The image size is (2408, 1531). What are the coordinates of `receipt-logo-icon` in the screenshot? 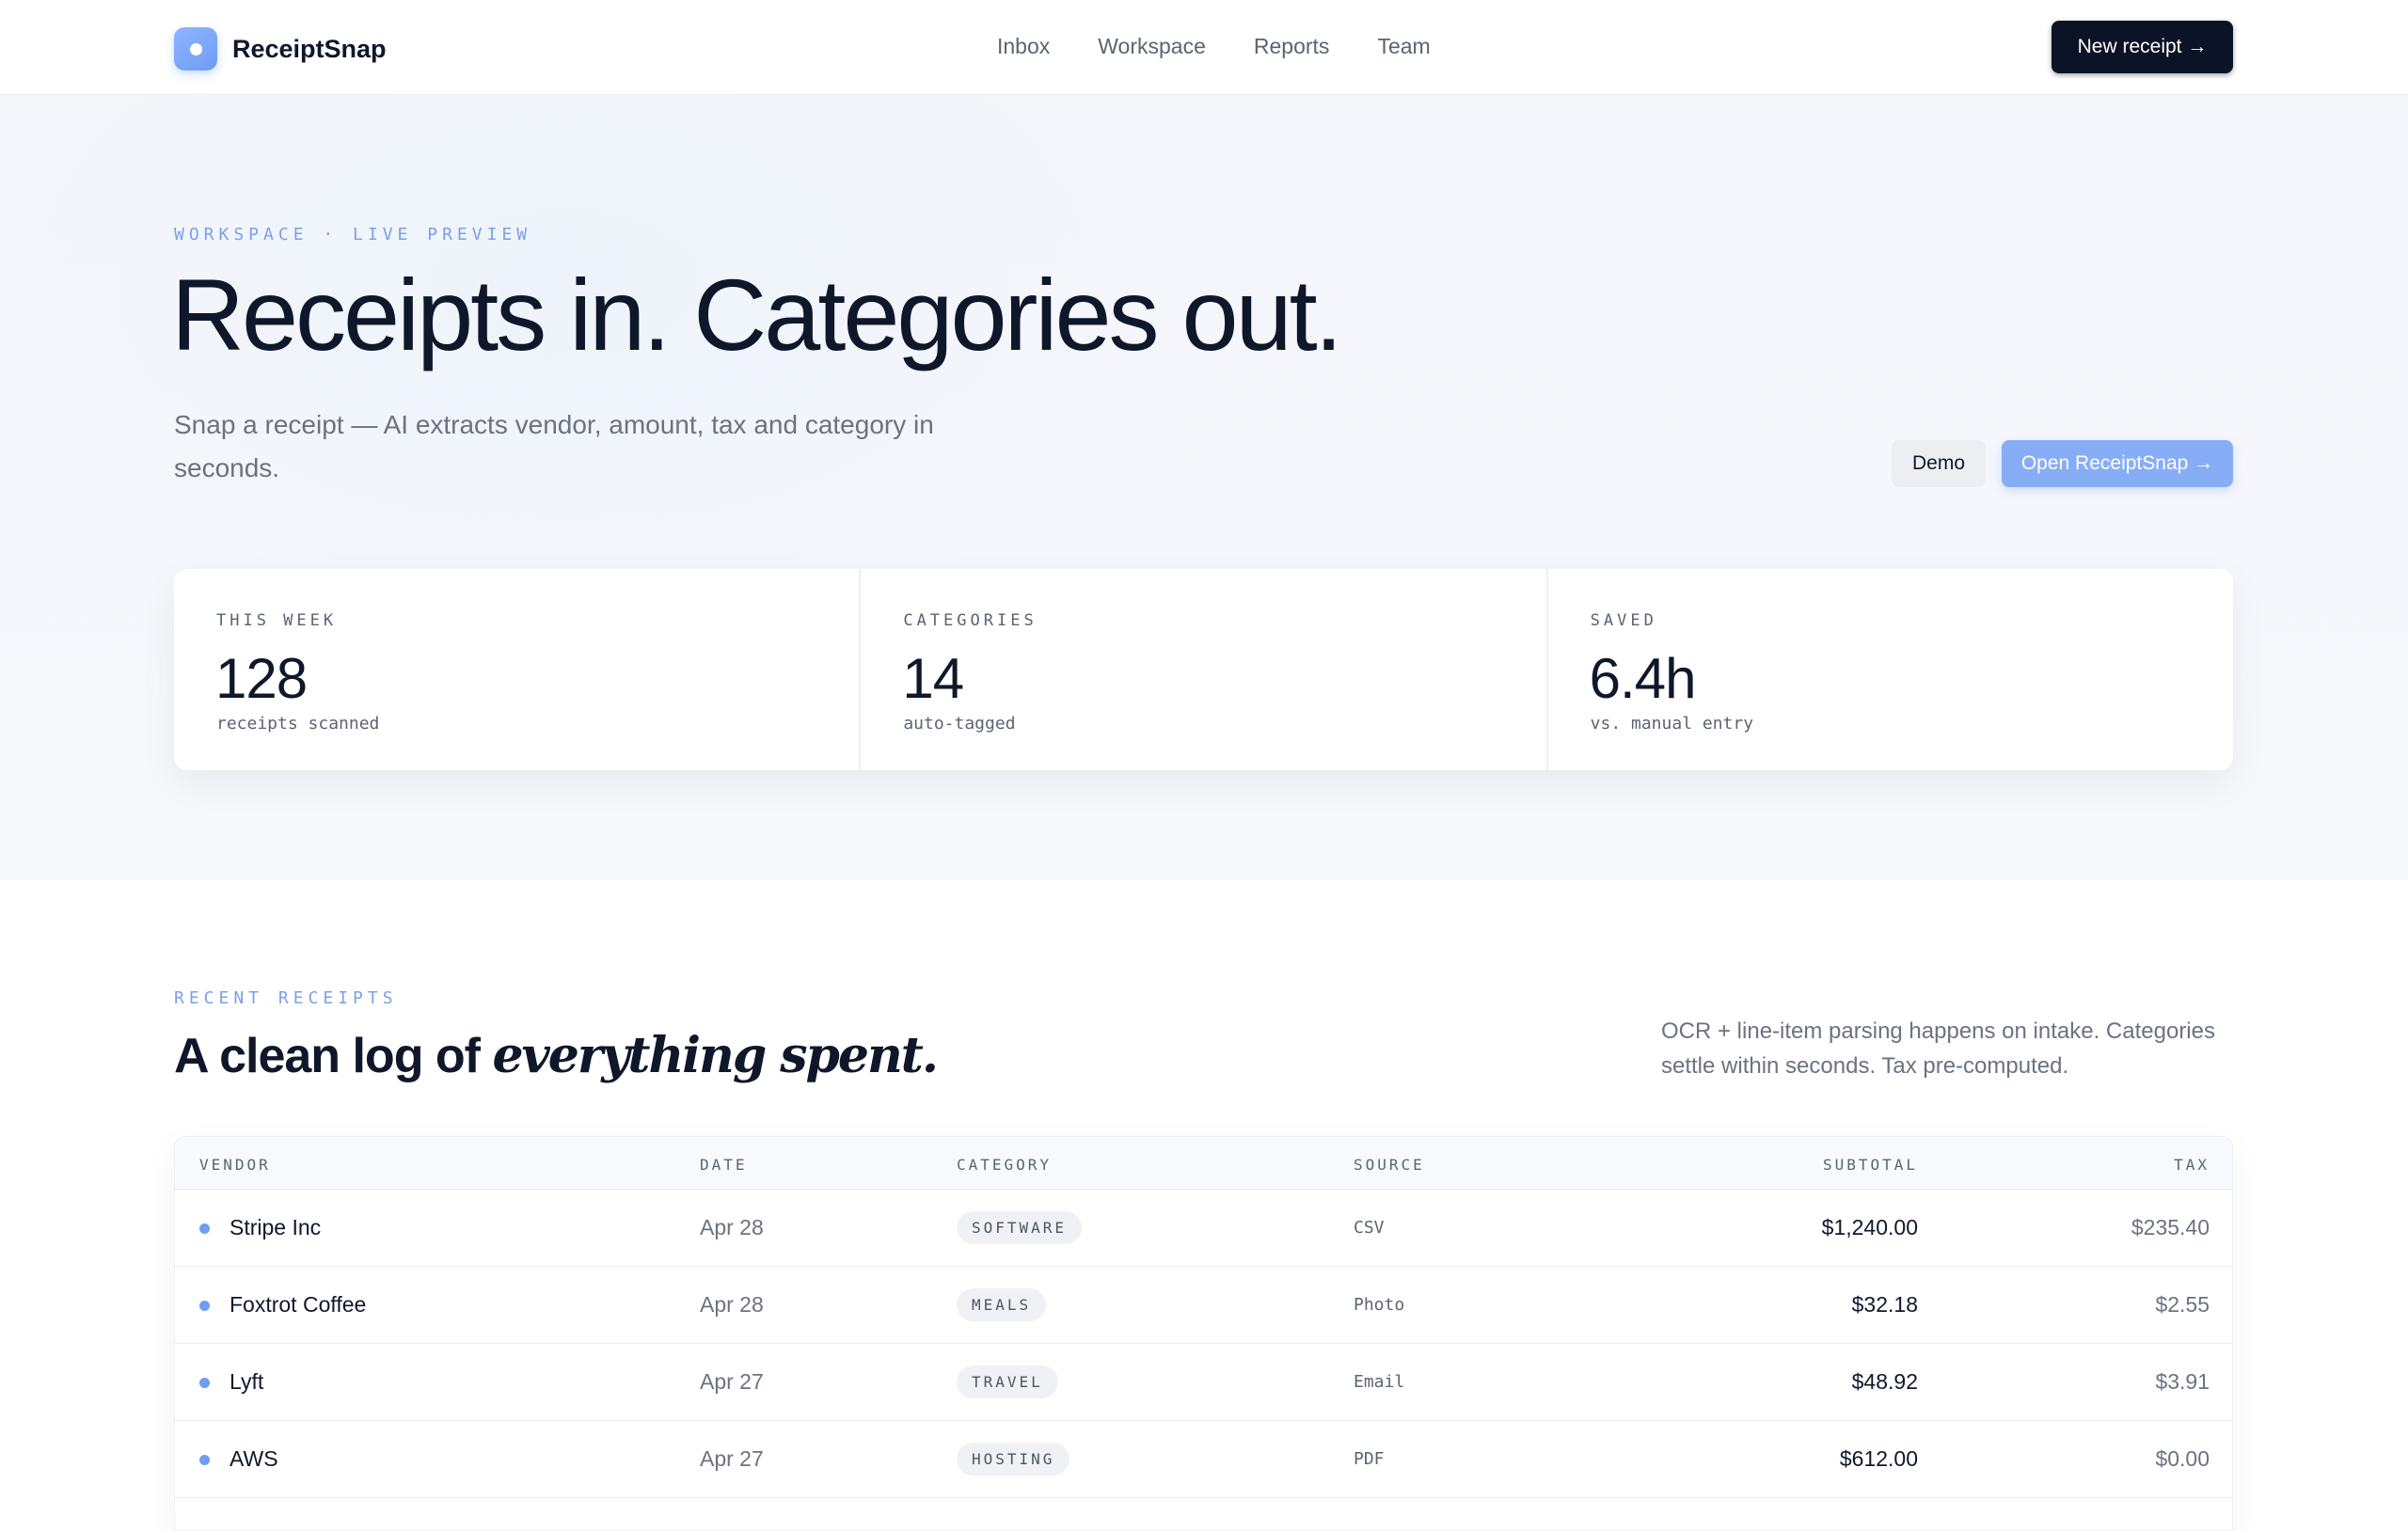 It's located at (196, 49).